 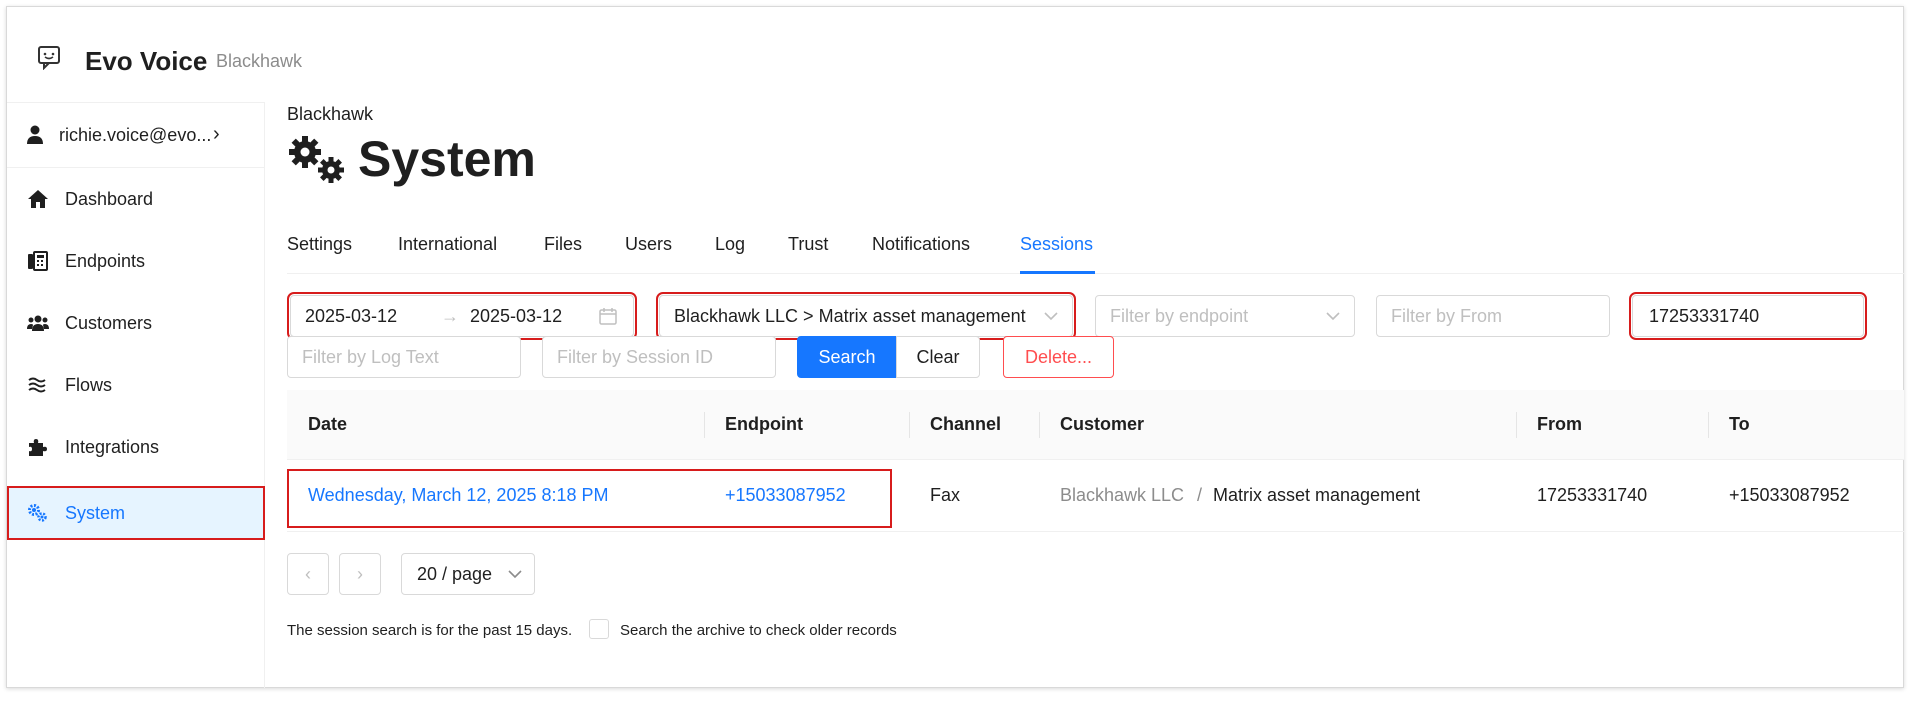 What do you see at coordinates (308, 574) in the screenshot?
I see `prev-page-button: ‹` at bounding box center [308, 574].